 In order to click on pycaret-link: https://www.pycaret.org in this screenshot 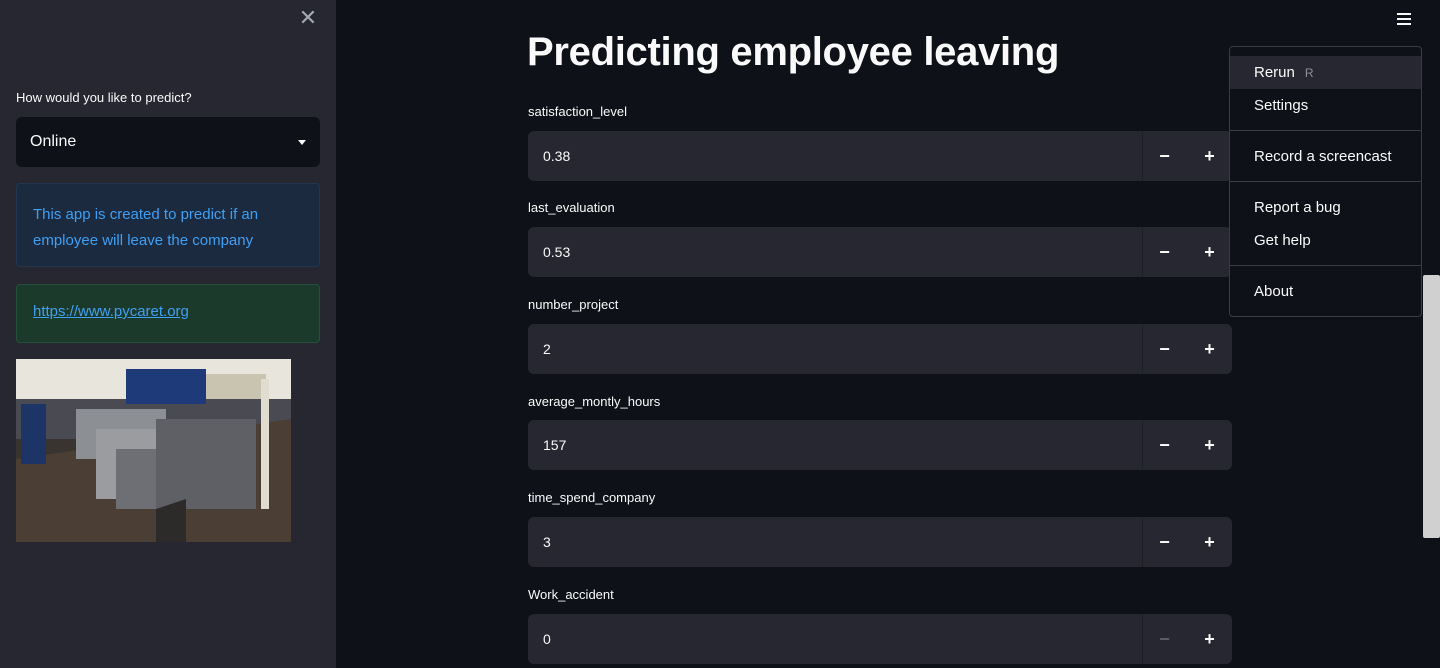, I will do `click(111, 311)`.